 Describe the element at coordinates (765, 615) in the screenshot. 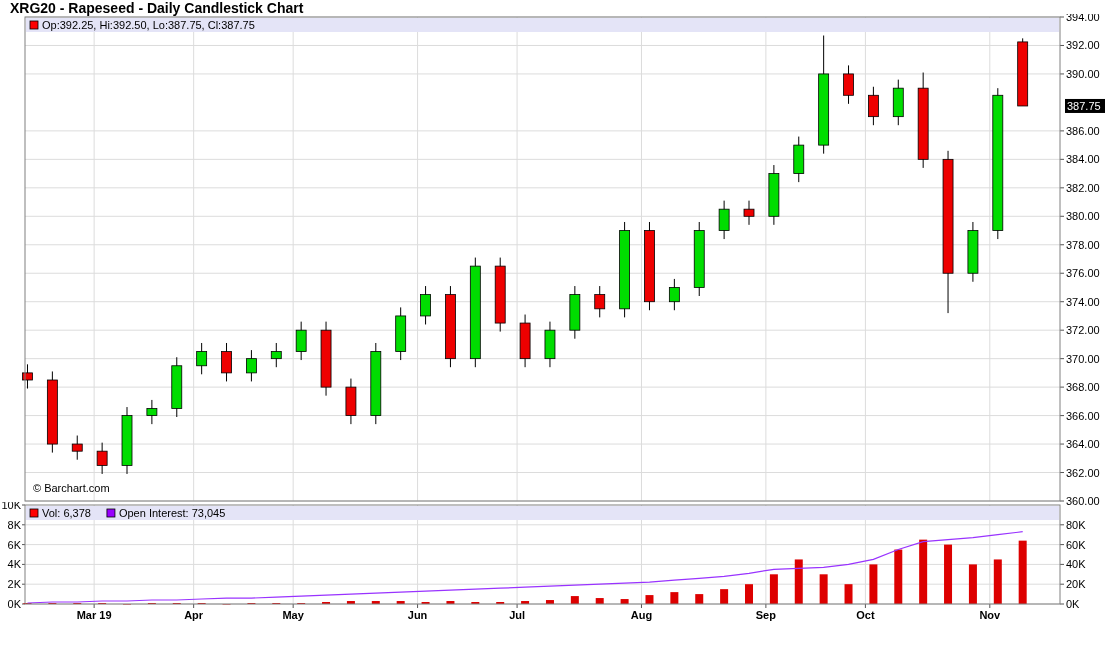

I see `x-axis-label: Sep` at that location.